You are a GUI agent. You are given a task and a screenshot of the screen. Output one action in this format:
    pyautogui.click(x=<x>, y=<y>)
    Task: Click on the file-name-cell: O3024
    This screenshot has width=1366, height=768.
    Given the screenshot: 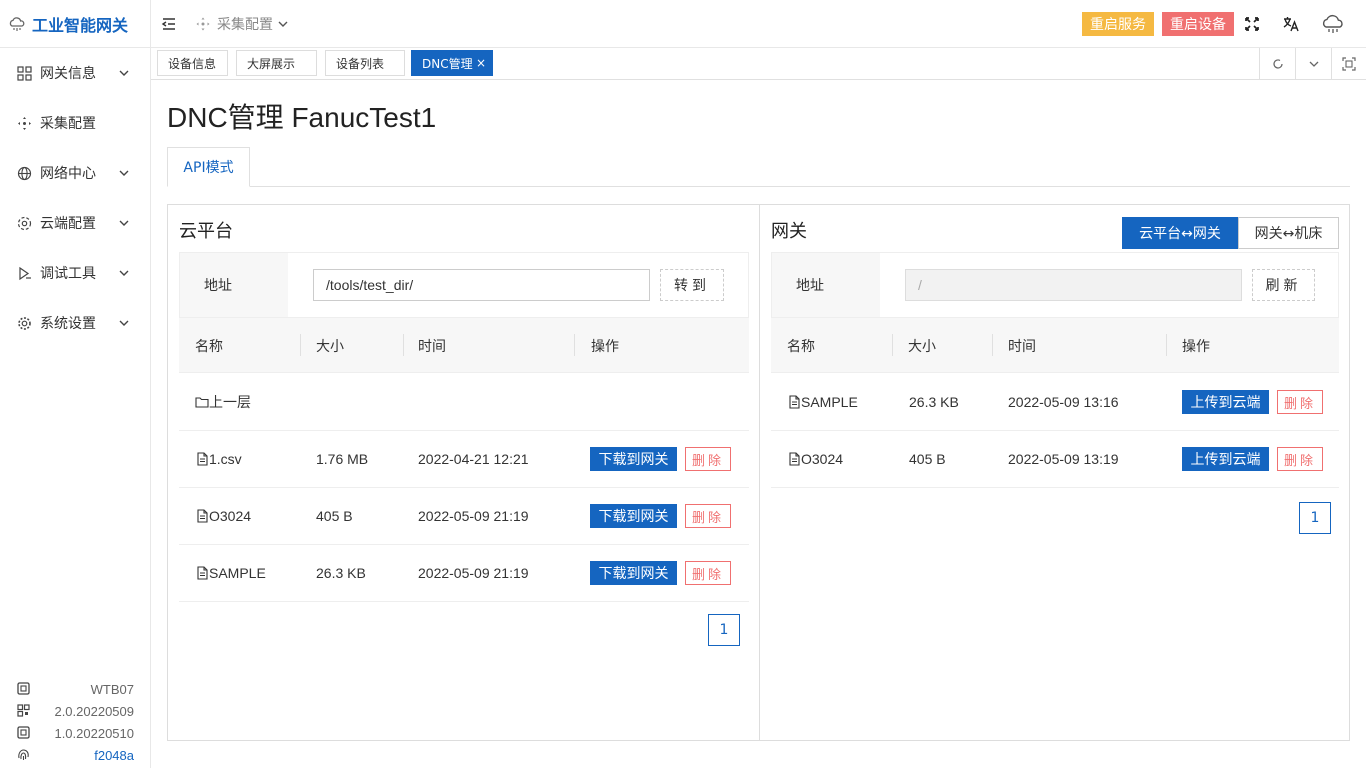 What is the action you would take?
    pyautogui.click(x=223, y=516)
    